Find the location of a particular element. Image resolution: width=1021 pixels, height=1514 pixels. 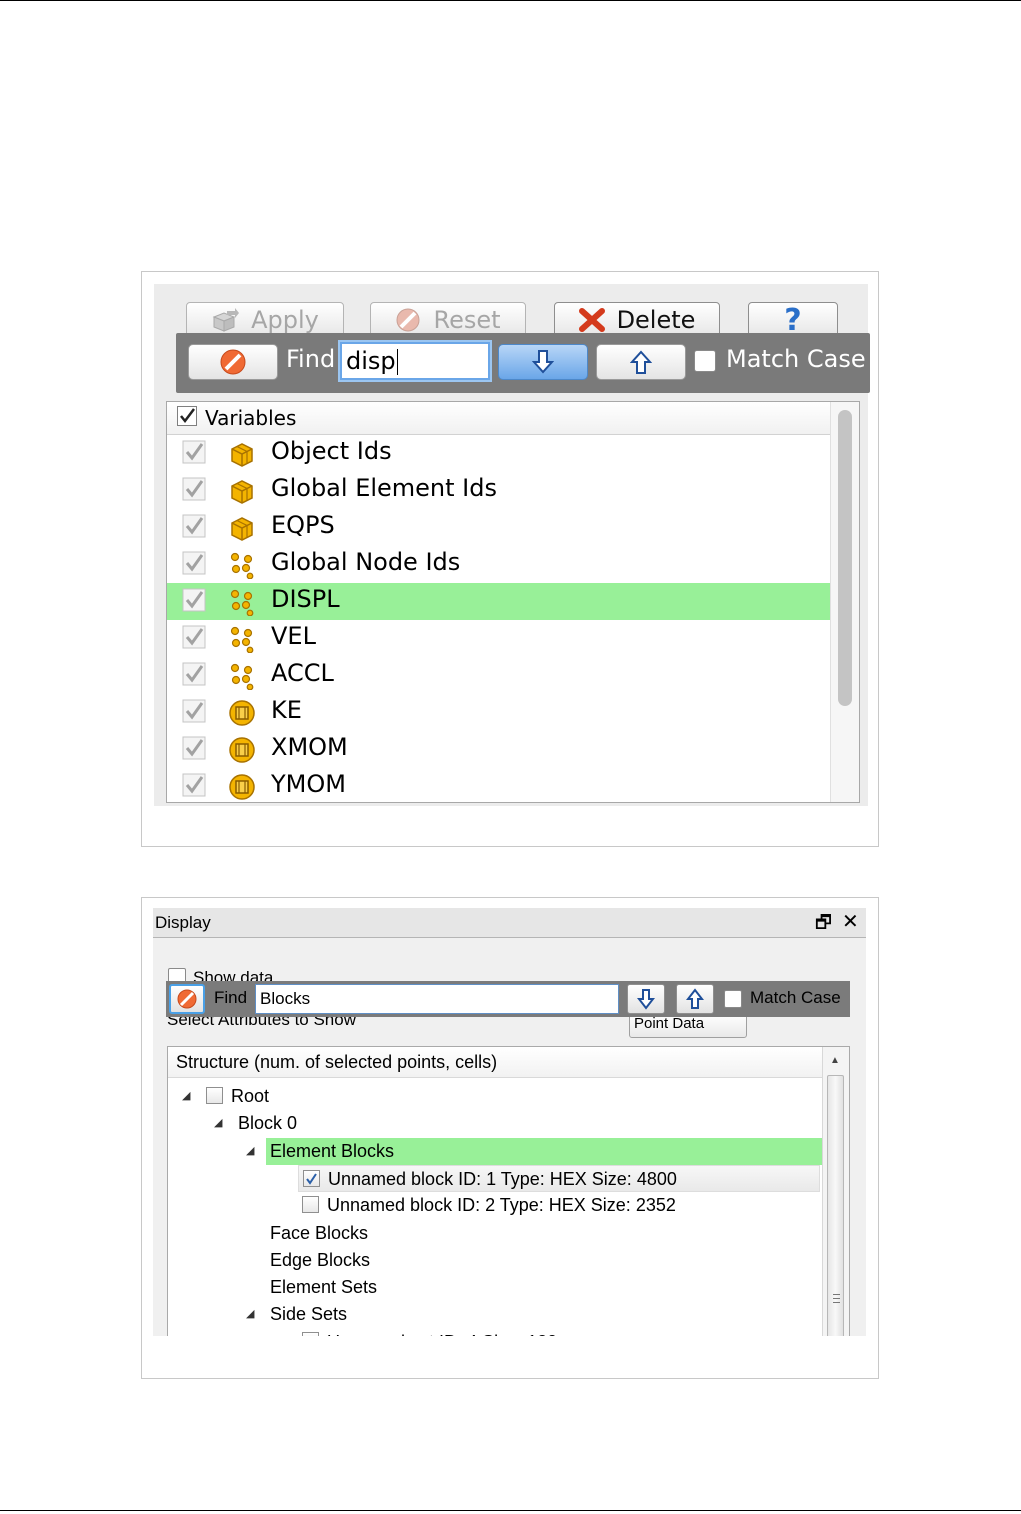

variable-row: DISPL is located at coordinates (499, 601).